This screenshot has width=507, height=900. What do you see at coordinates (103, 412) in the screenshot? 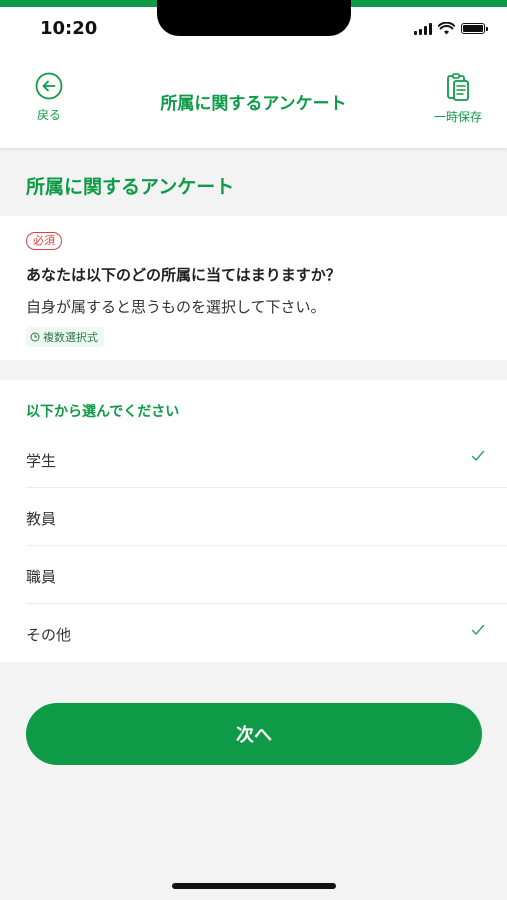
I see `options-header: 以下から選んでください` at bounding box center [103, 412].